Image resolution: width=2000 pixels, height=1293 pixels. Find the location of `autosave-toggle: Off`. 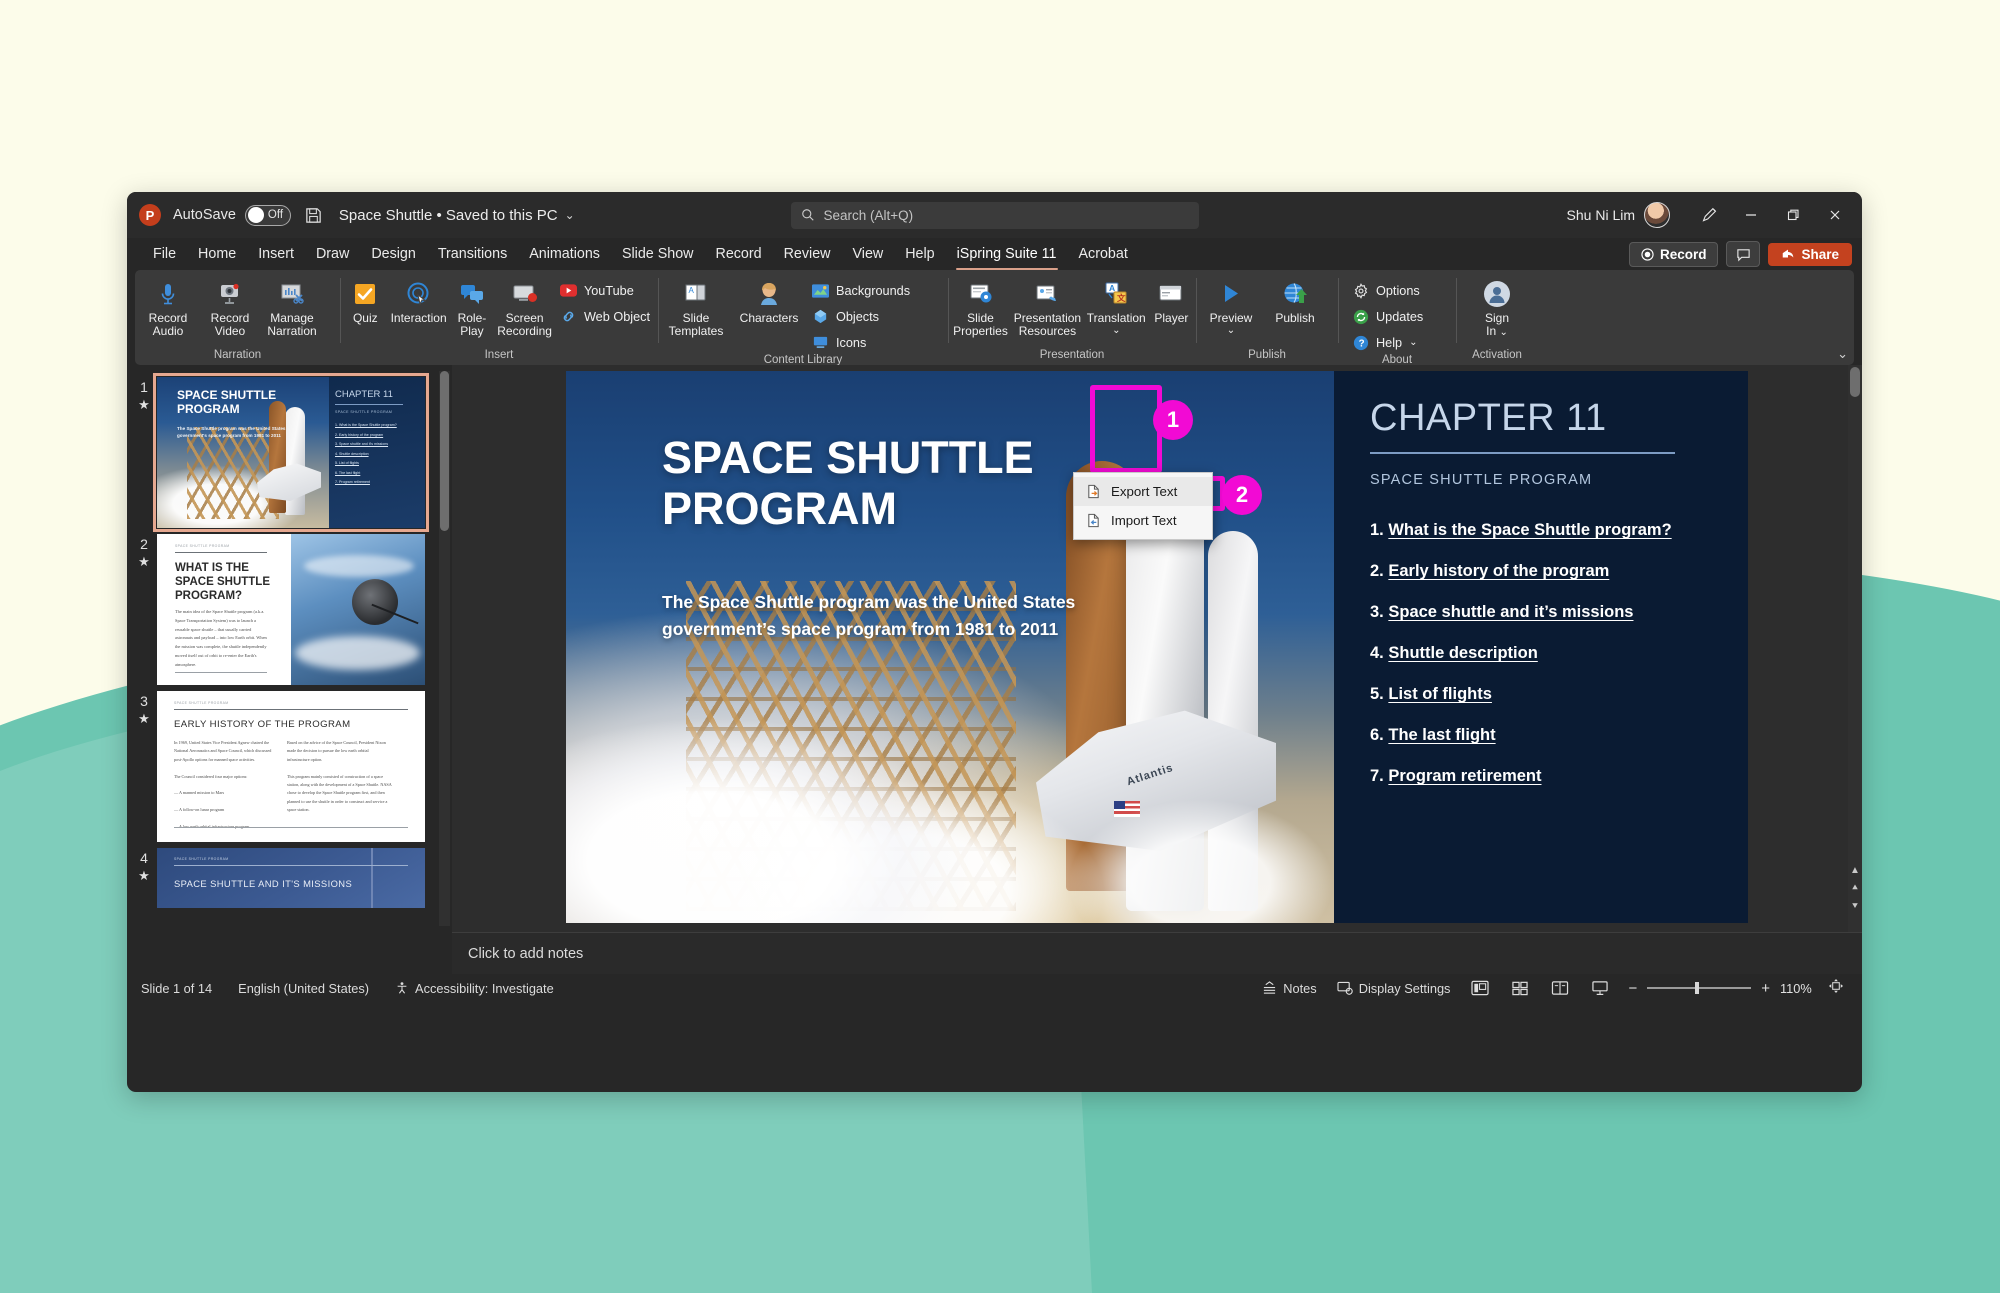

autosave-toggle: Off is located at coordinates (267, 215).